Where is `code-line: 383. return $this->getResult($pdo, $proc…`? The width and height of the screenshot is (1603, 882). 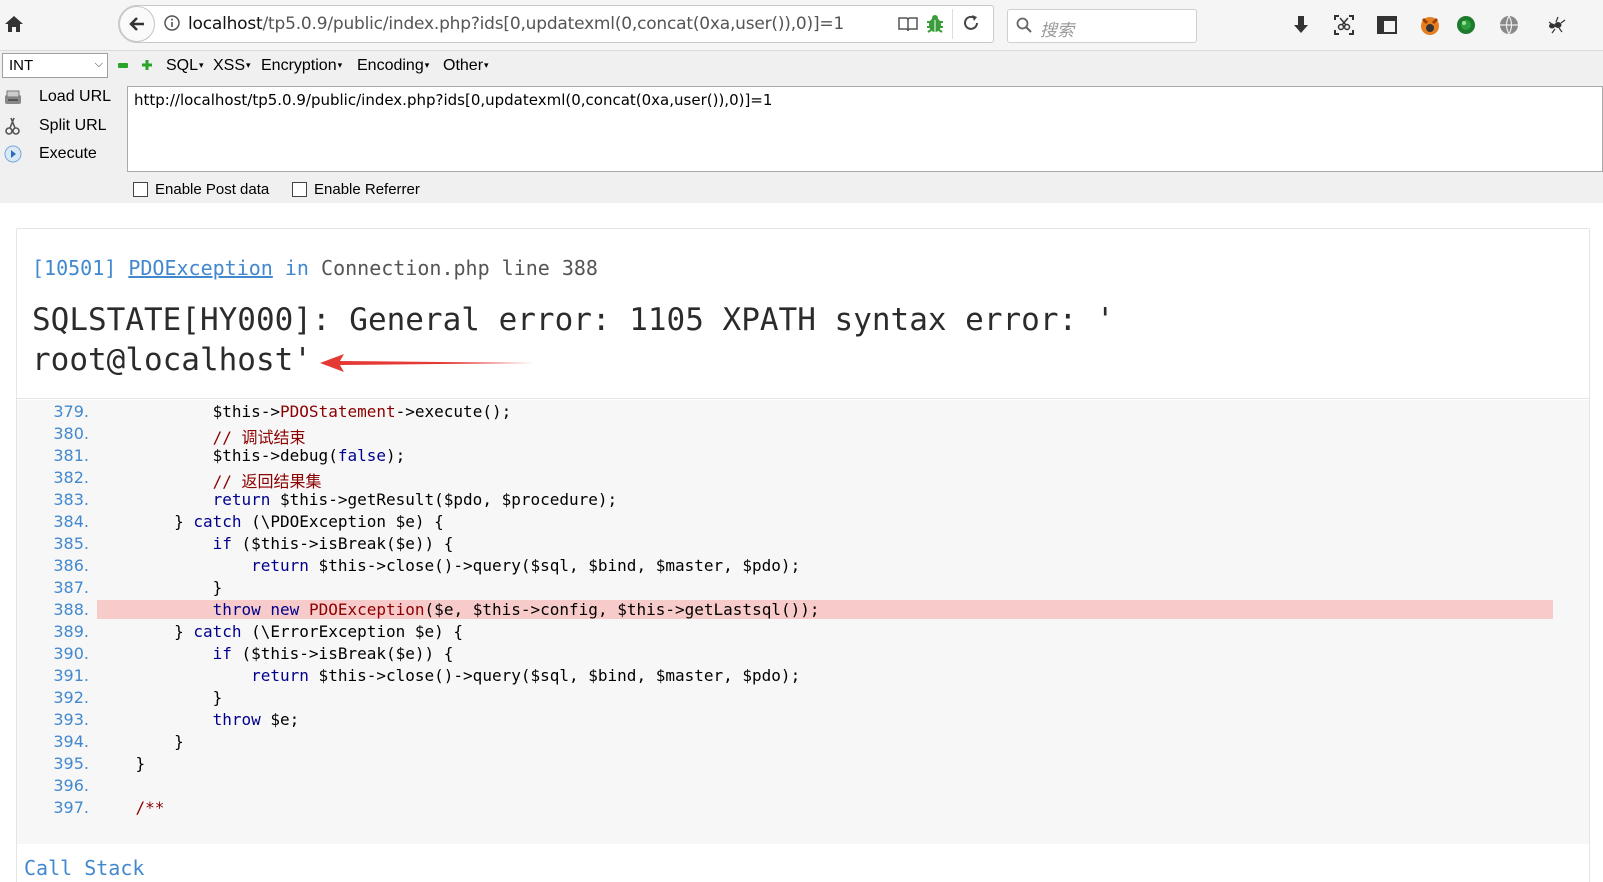
code-line: 383. return $this->getResult($pdo, $proc… is located at coordinates (803, 499).